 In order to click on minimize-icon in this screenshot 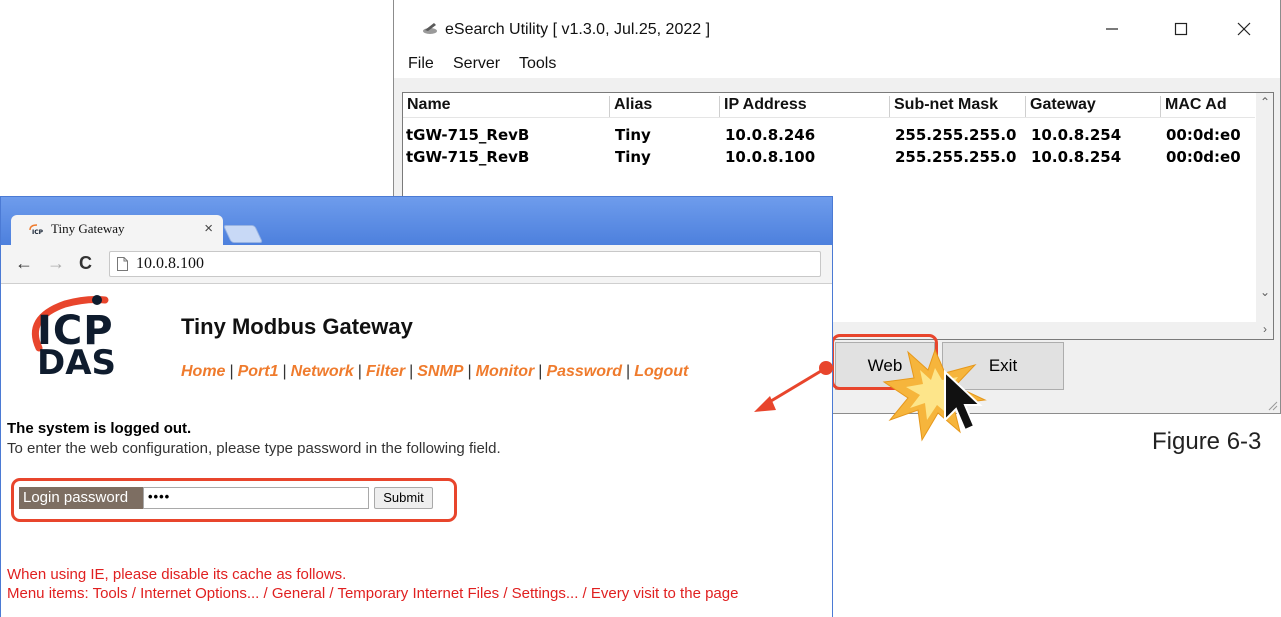, I will do `click(1112, 29)`.